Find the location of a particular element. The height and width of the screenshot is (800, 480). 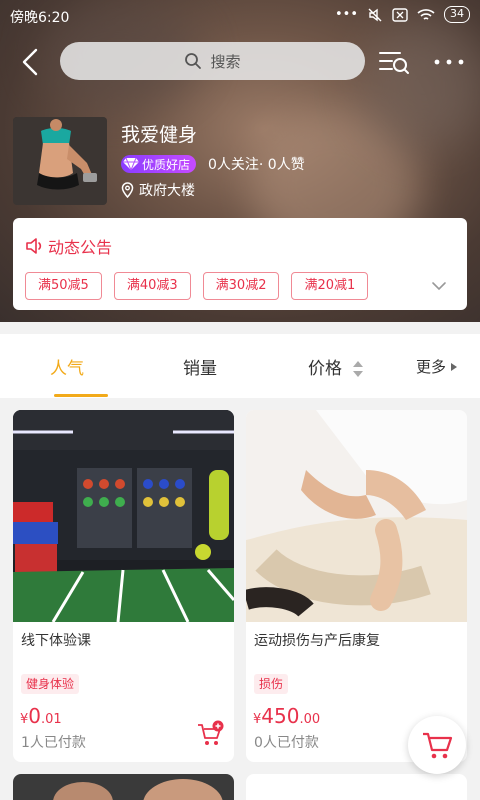

tab-more: 更多 is located at coordinates (437, 366).